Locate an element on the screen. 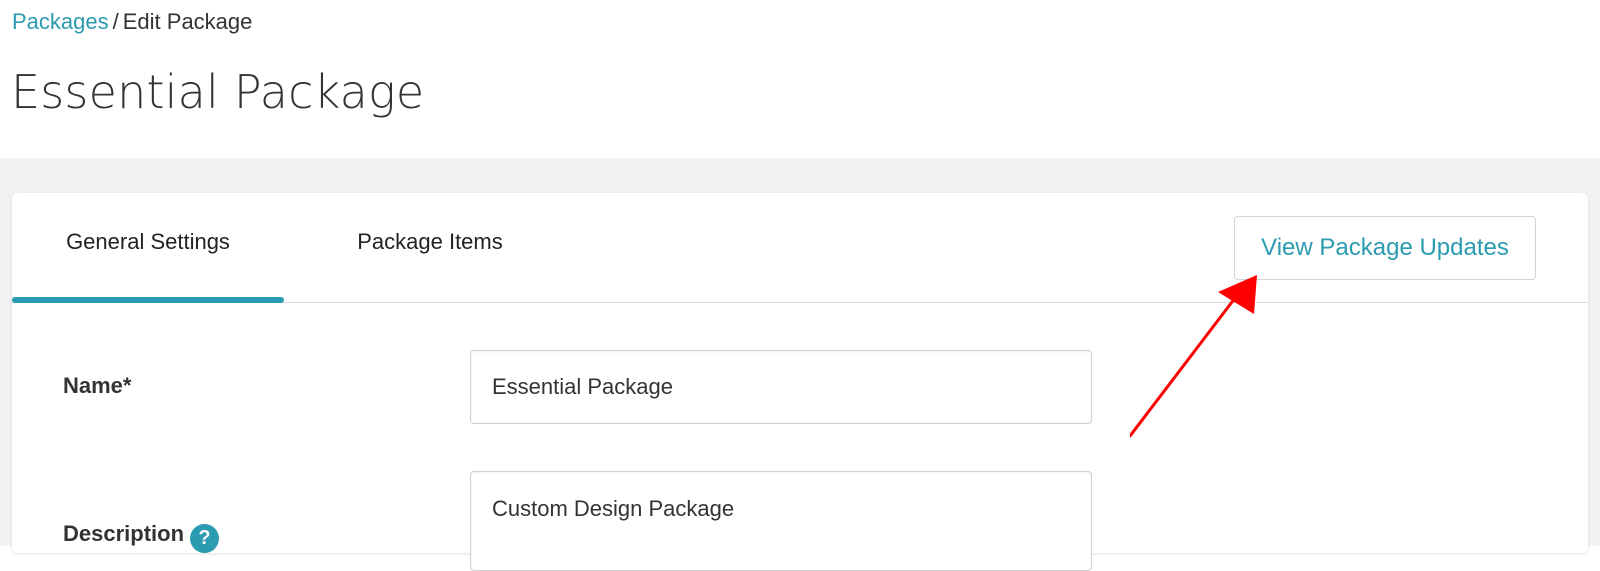  description-textarea: Custom Design Package is located at coordinates (781, 521).